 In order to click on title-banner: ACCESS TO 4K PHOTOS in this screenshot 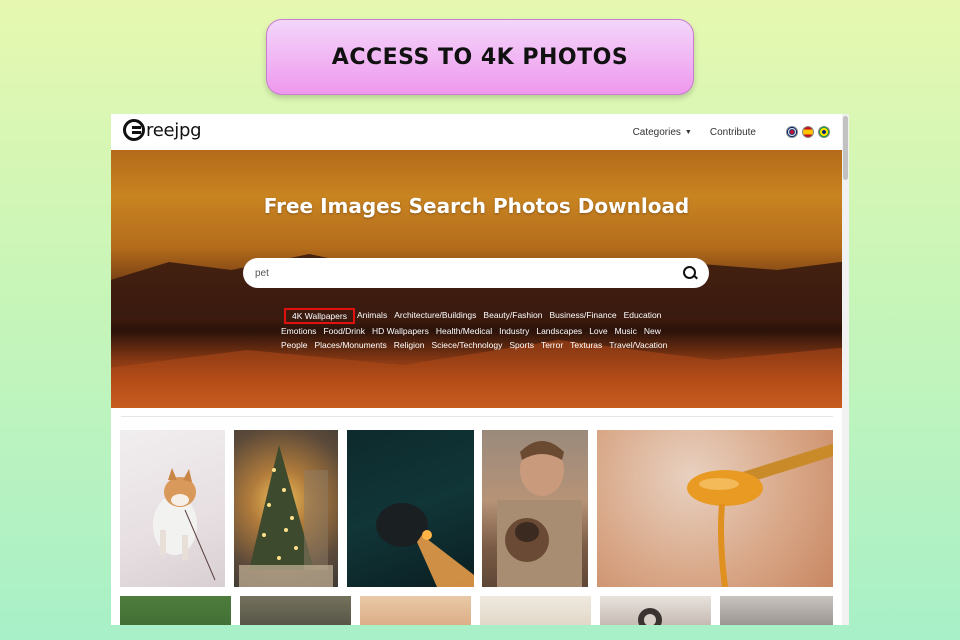, I will do `click(480, 57)`.